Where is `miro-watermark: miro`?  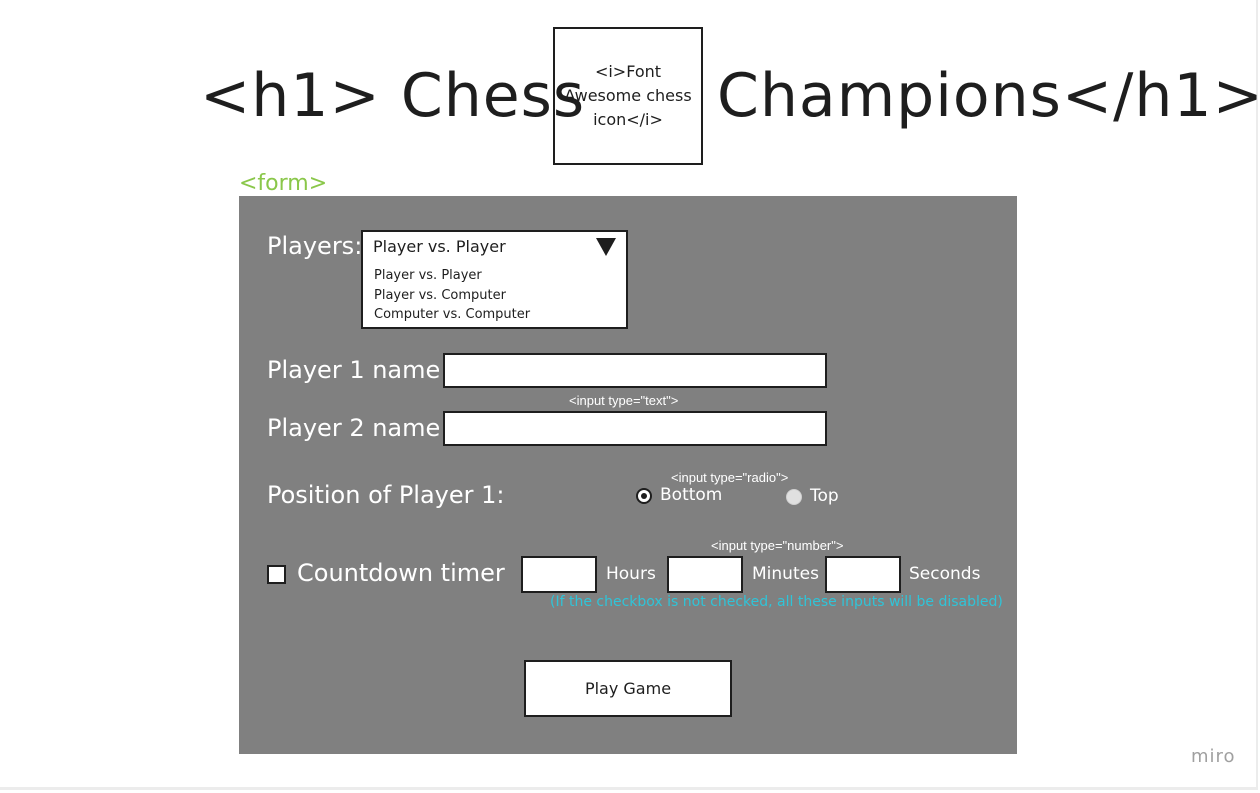
miro-watermark: miro is located at coordinates (1213, 756).